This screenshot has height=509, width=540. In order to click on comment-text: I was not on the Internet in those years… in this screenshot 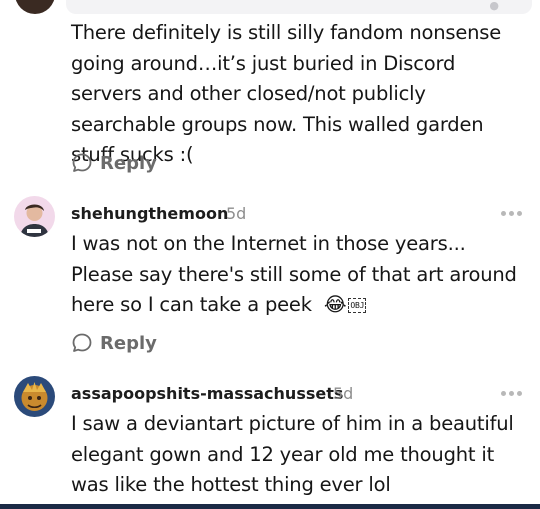, I will do `click(294, 274)`.